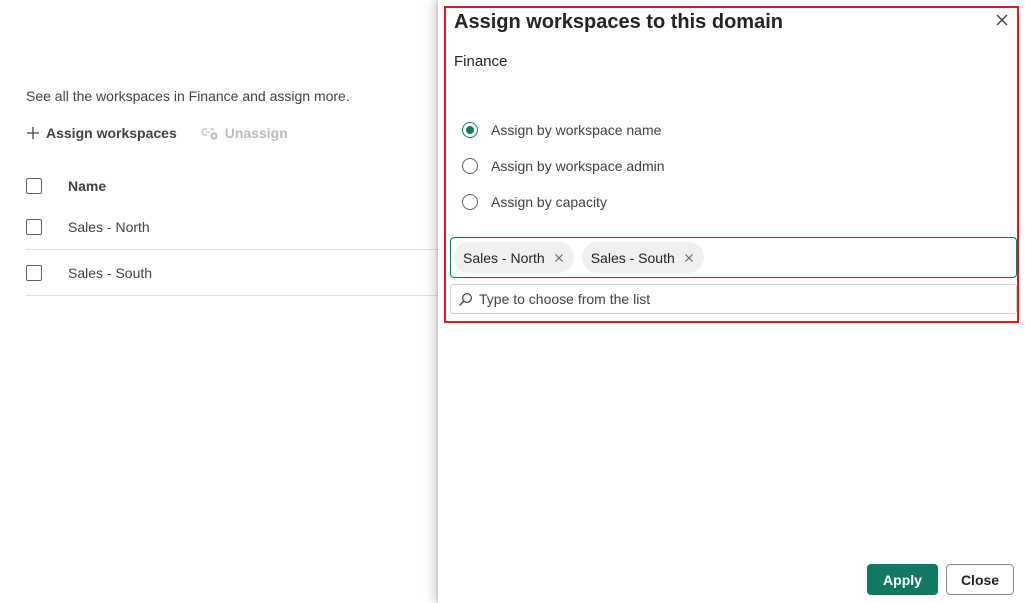 Image resolution: width=1025 pixels, height=603 pixels. I want to click on workspace-name-cell: Sales - North, so click(109, 226).